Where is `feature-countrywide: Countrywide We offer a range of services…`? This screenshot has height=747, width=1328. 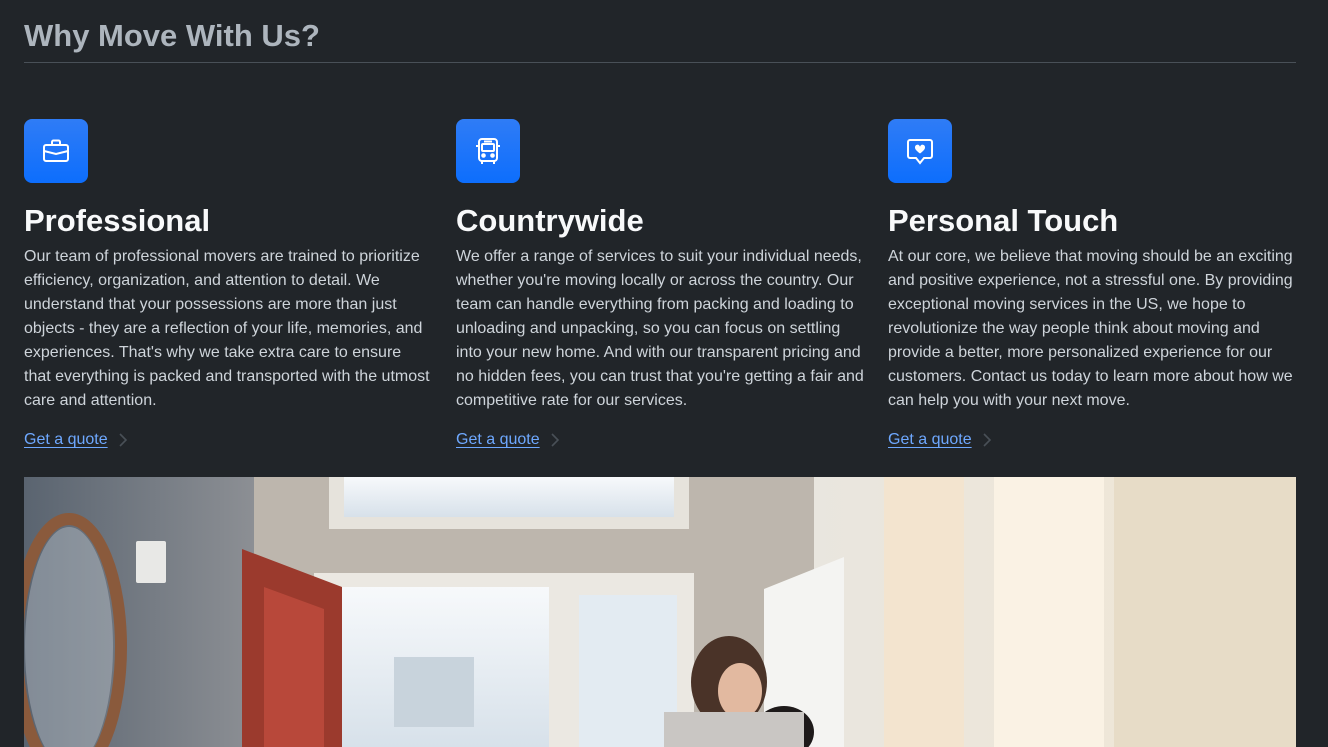
feature-countrywide: Countrywide We offer a range of services… is located at coordinates (660, 283).